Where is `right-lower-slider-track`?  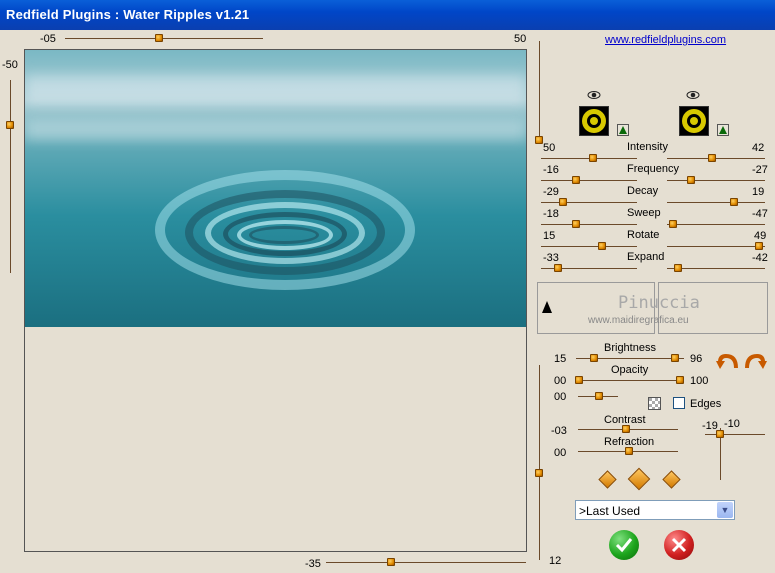 right-lower-slider-track is located at coordinates (539, 462).